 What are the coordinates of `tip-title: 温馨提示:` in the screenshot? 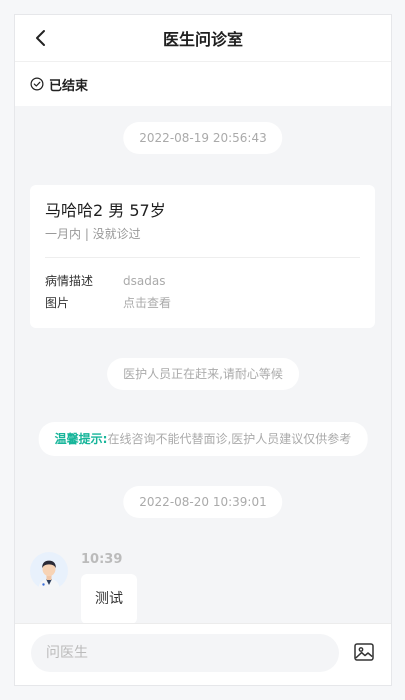 It's located at (81, 439).